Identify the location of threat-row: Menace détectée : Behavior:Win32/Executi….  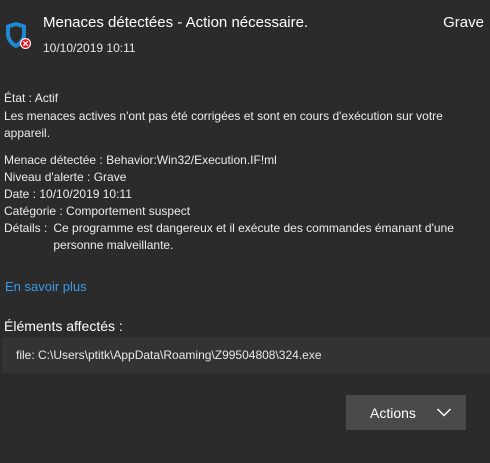
(245, 160).